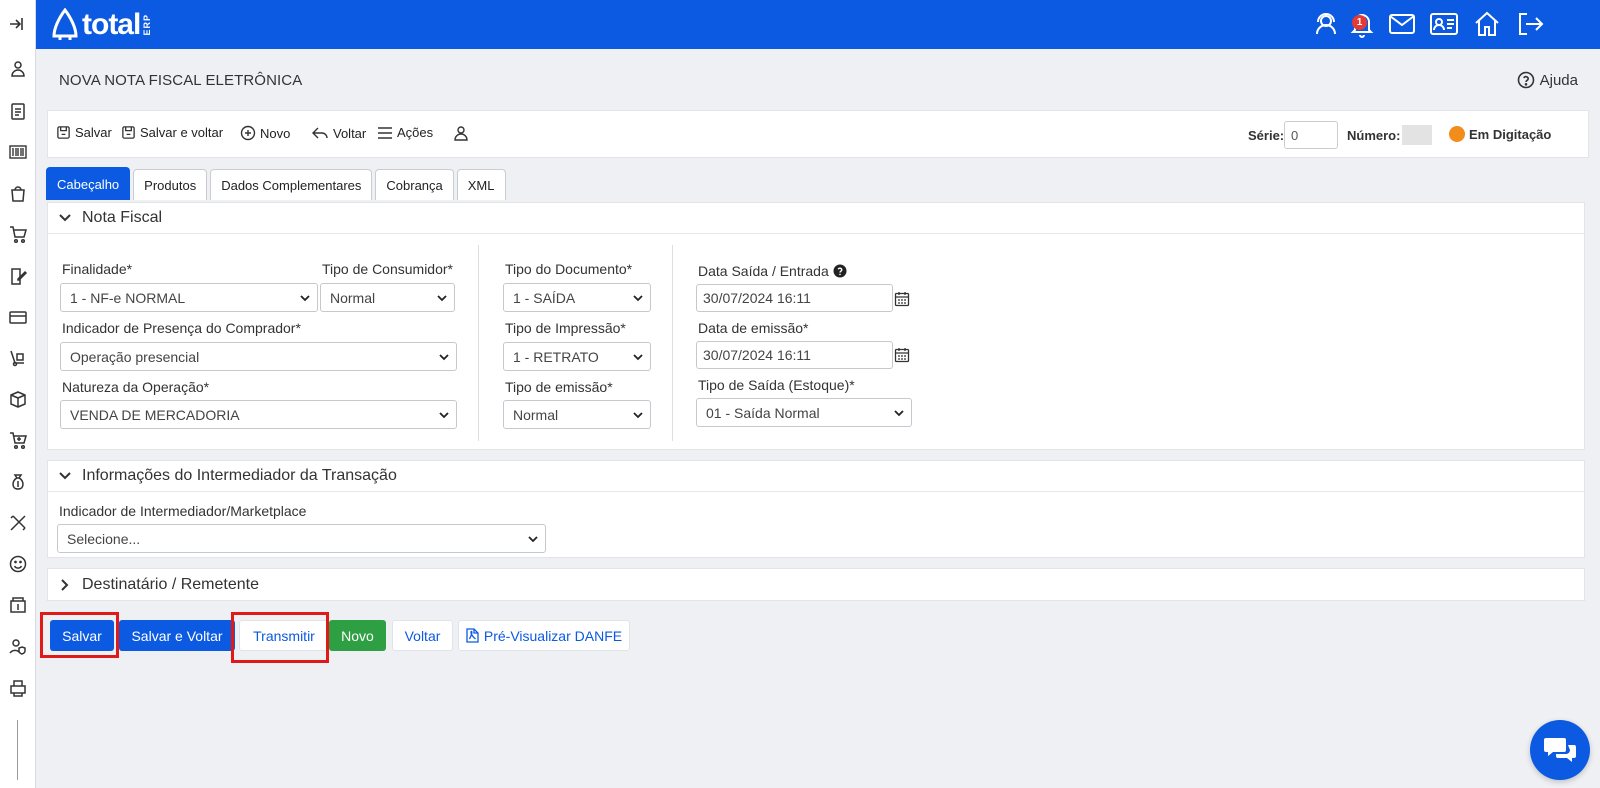 Image resolution: width=1600 pixels, height=788 pixels. I want to click on tipo-documento-value: 1 - SAÍDA, so click(544, 297).